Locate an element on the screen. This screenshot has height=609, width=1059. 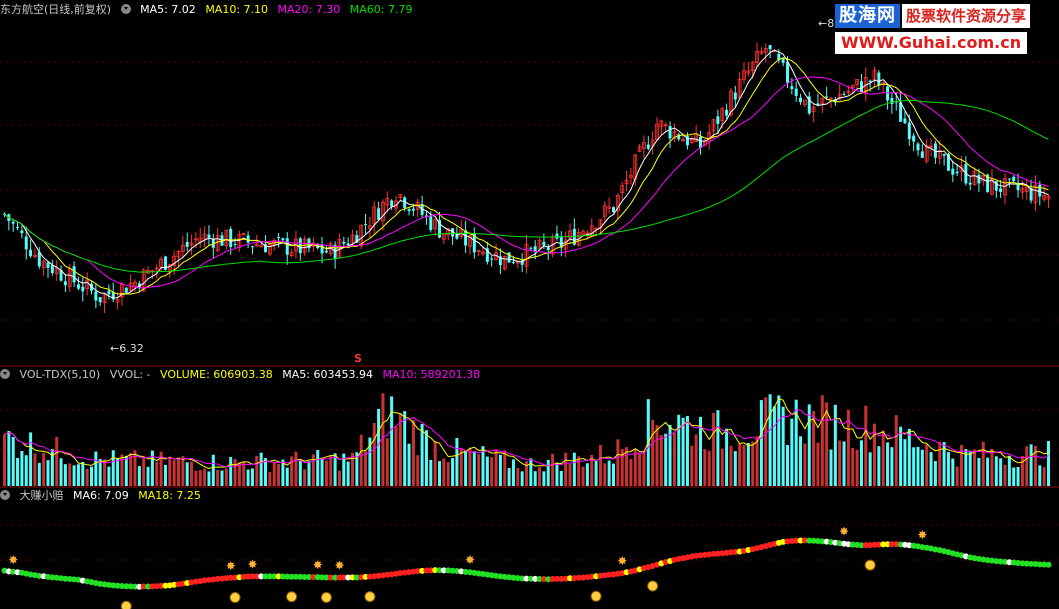
main-title: 东方航空(日线,前复权) is located at coordinates (56, 9).